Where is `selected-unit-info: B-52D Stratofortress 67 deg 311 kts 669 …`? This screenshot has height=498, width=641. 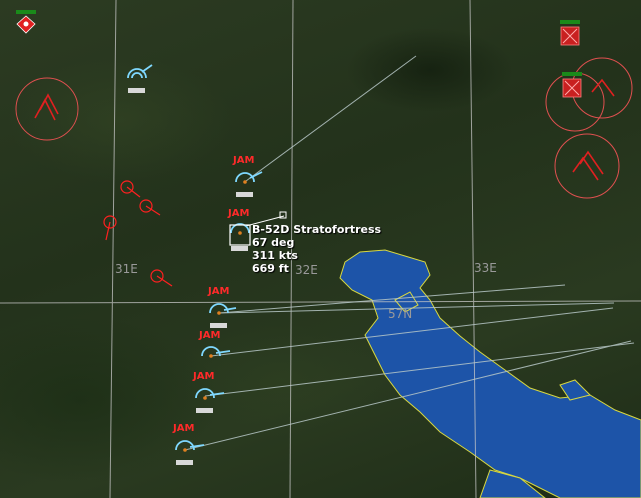 selected-unit-info: B-52D Stratofortress 67 deg 311 kts 669 … is located at coordinates (316, 249).